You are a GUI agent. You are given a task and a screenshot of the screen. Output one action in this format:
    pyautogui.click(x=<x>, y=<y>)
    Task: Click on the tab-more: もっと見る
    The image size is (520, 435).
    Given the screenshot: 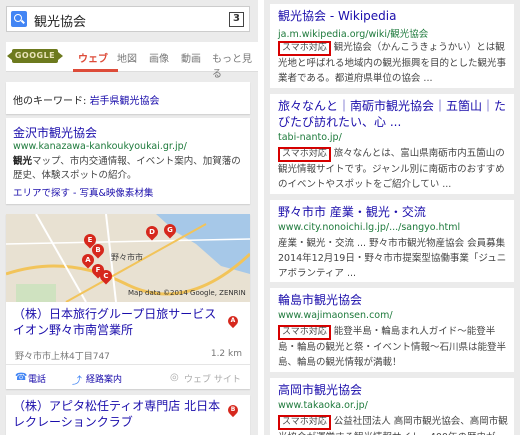 What is the action you would take?
    pyautogui.click(x=235, y=65)
    